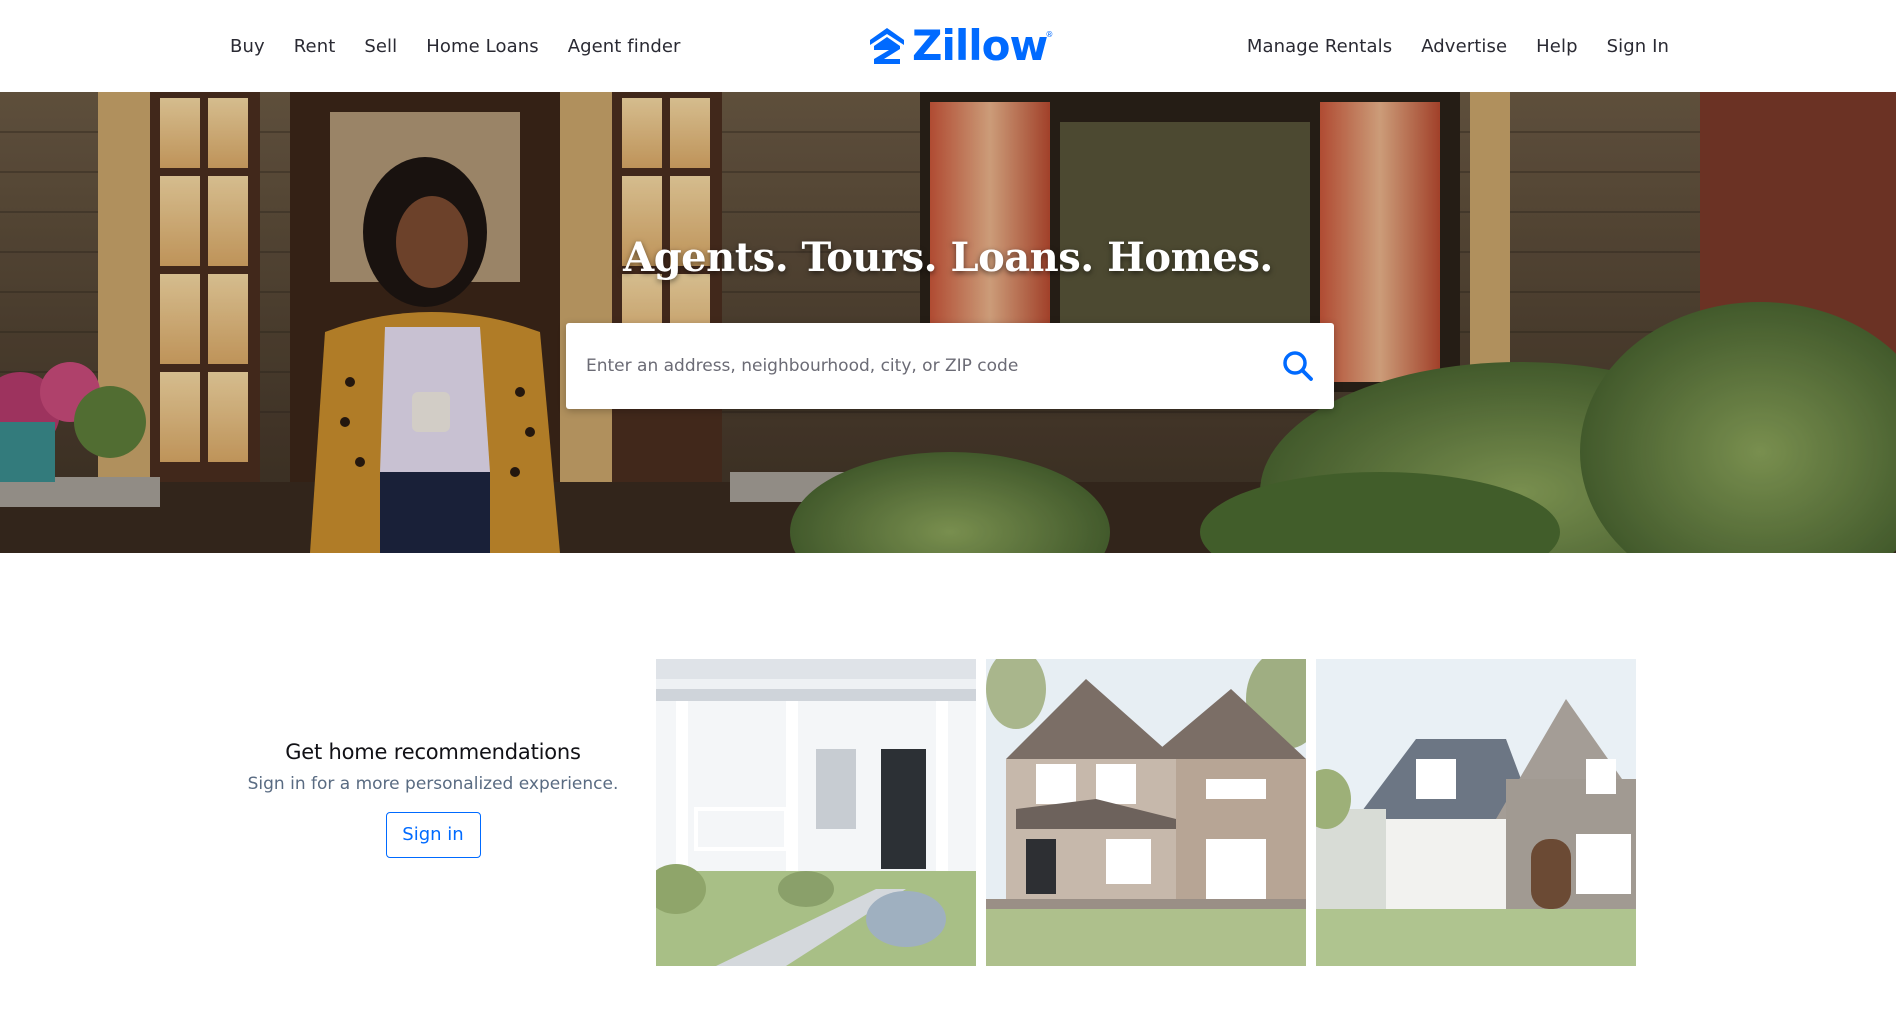 The height and width of the screenshot is (1026, 1896). I want to click on logo-wordmark: Zillow, so click(980, 45).